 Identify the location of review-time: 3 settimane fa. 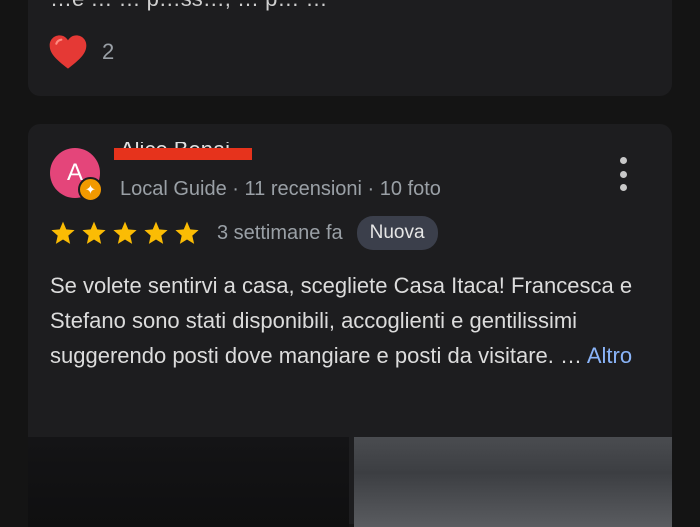
(280, 232).